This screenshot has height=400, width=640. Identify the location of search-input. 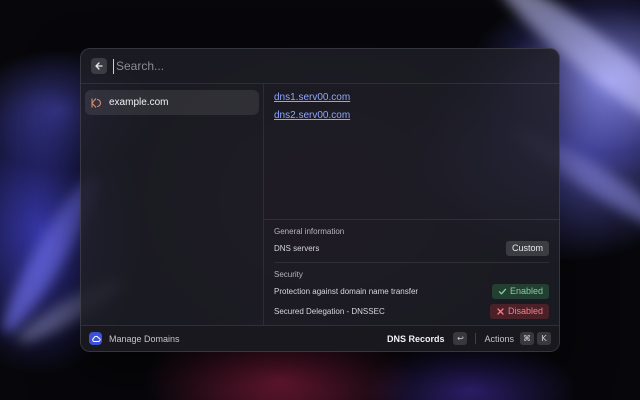
(331, 66).